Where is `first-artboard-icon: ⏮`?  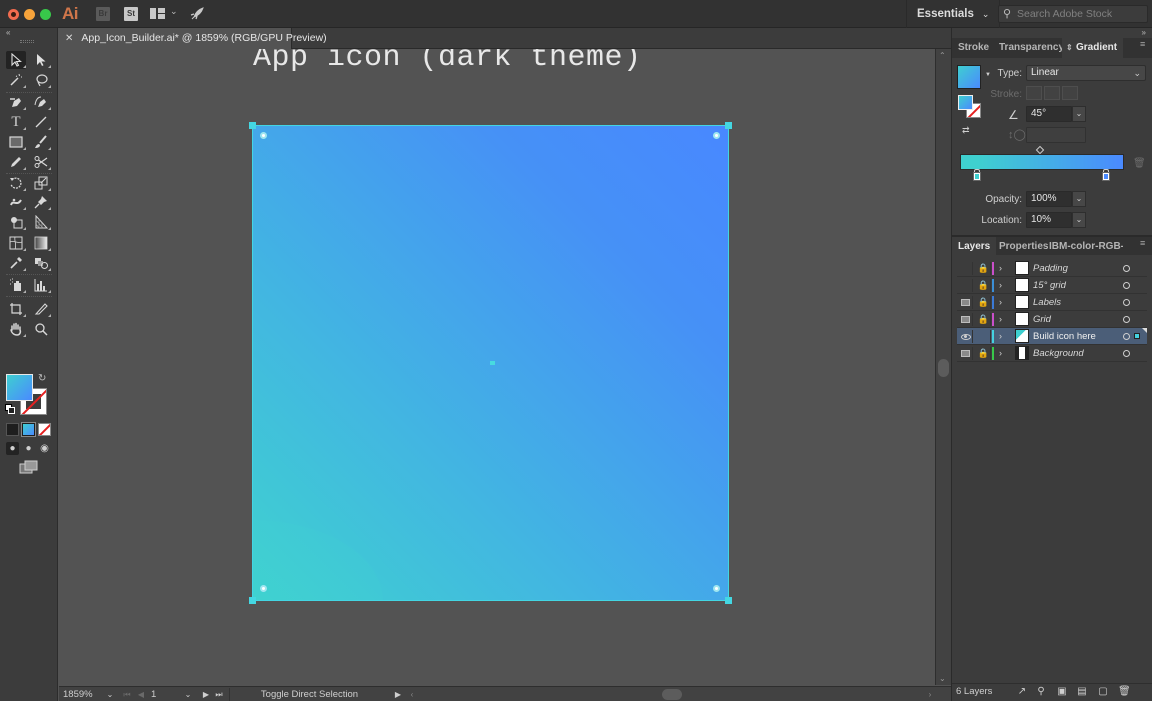
first-artboard-icon: ⏮ is located at coordinates (127, 694).